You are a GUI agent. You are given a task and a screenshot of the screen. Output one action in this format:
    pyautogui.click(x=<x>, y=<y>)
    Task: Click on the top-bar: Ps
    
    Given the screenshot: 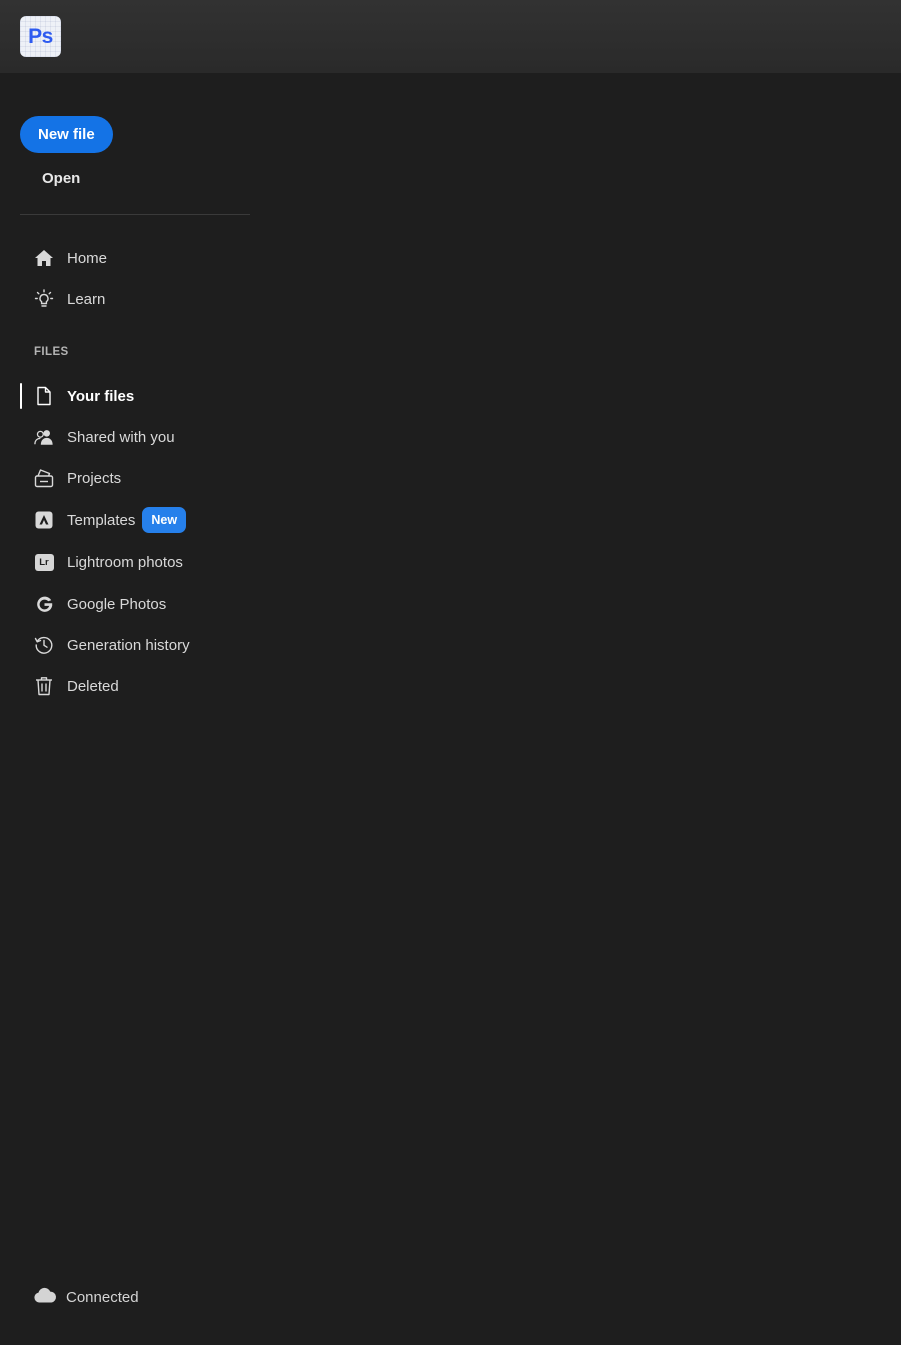 What is the action you would take?
    pyautogui.click(x=450, y=36)
    